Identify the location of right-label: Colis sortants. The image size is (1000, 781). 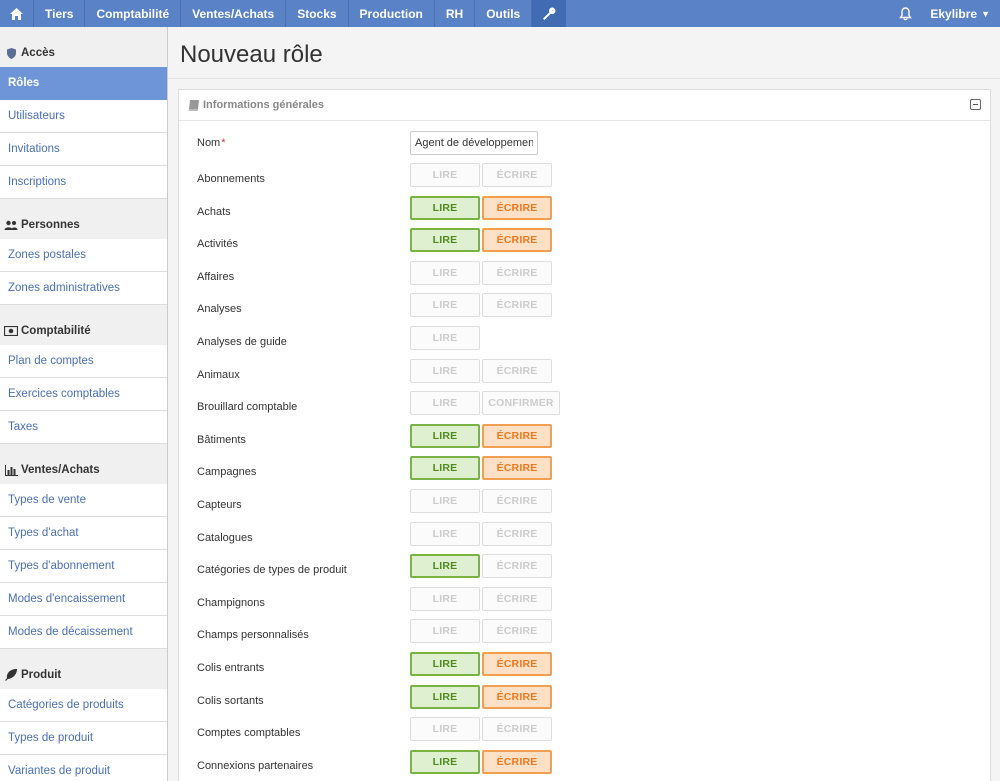
(230, 700).